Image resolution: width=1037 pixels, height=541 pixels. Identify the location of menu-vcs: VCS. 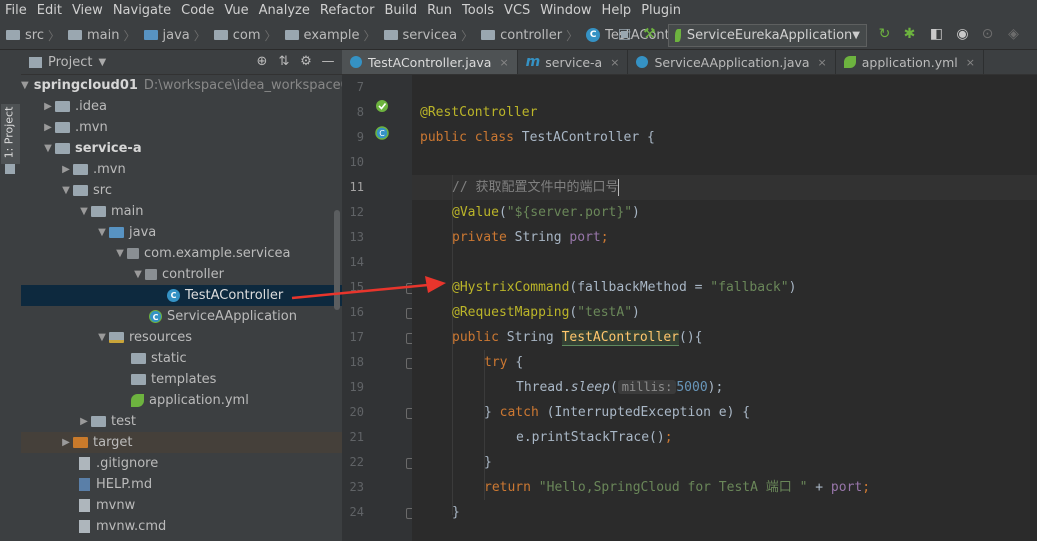
(517, 10).